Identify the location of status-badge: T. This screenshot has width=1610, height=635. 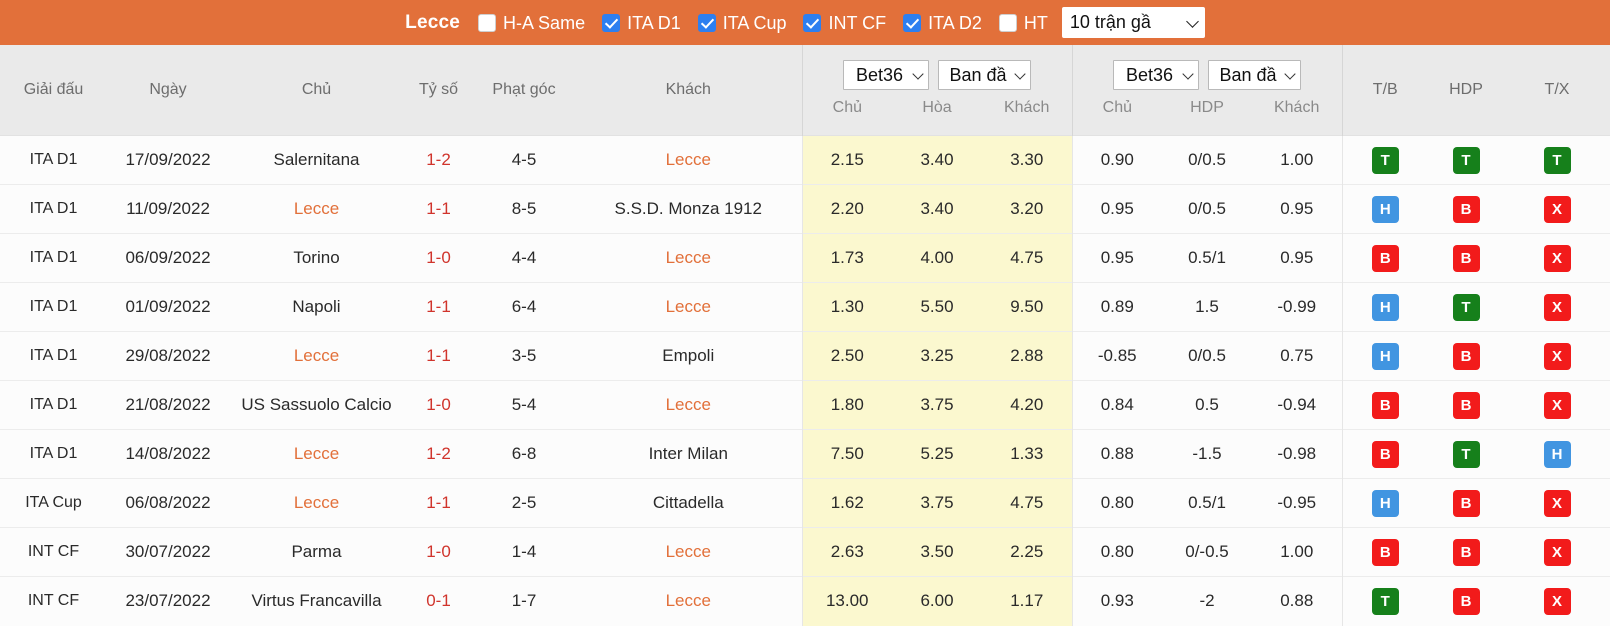
(1466, 160).